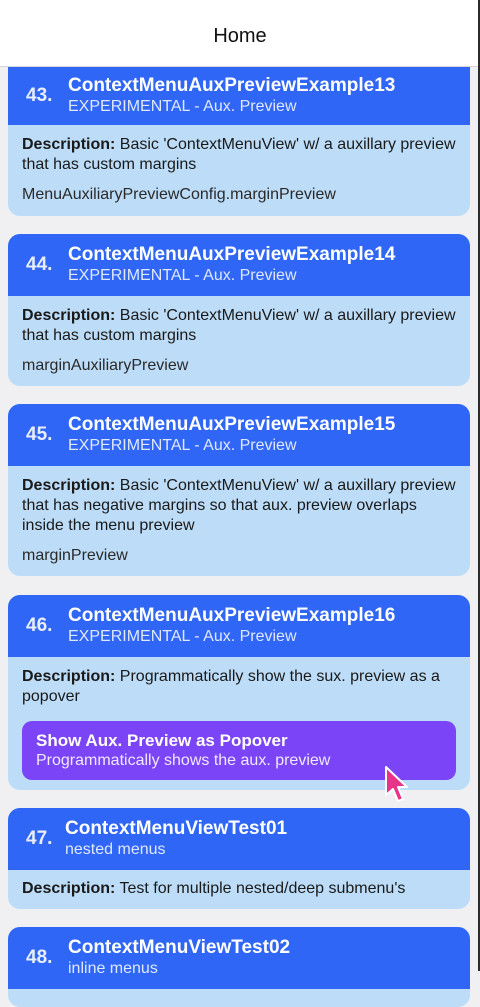  Describe the element at coordinates (39, 625) in the screenshot. I see `item-number: 46.` at that location.